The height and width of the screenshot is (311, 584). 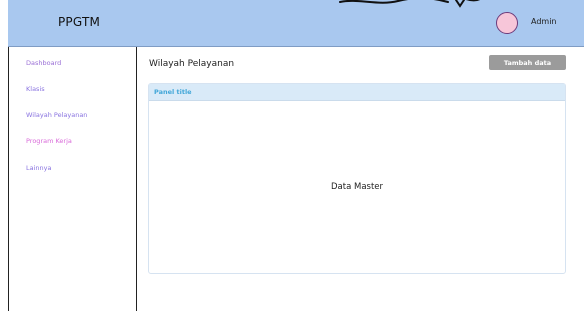 What do you see at coordinates (35, 89) in the screenshot?
I see `sidebar-item-klasis: Klasis` at bounding box center [35, 89].